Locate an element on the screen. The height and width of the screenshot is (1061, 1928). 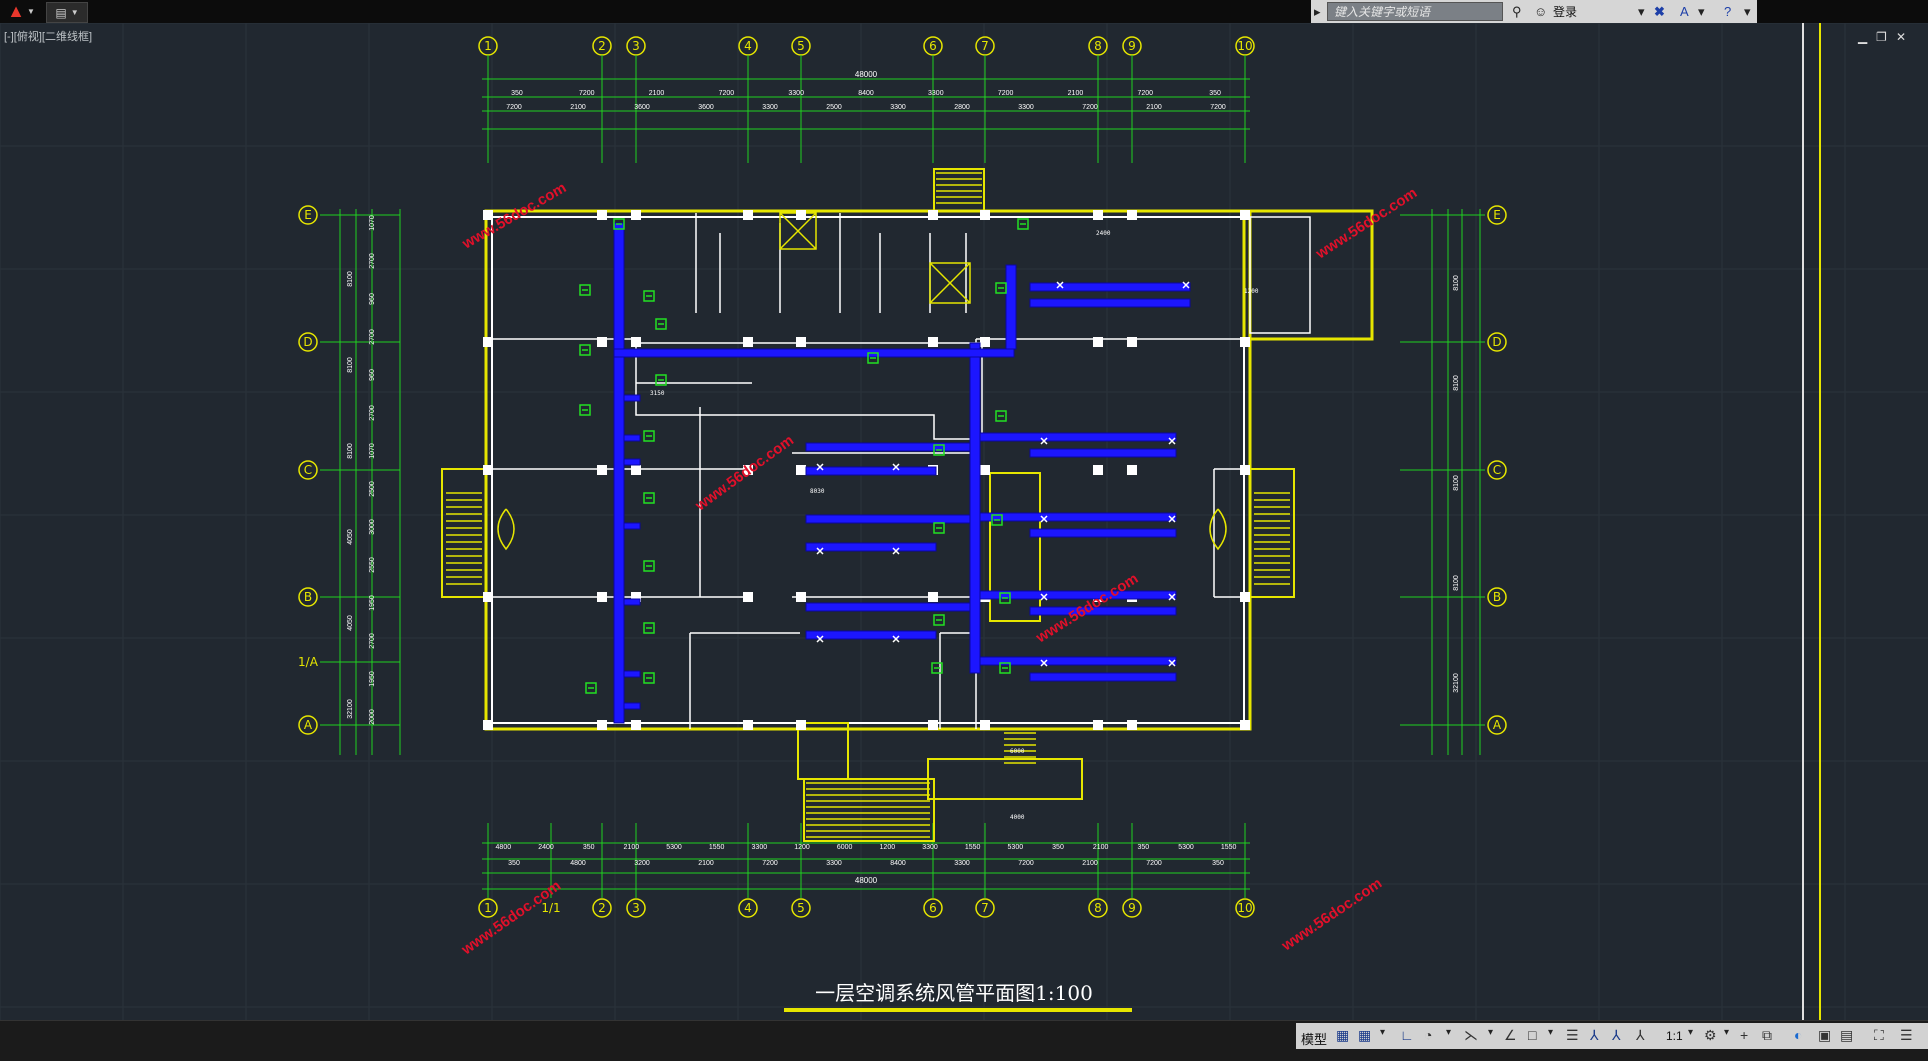
object-snap-icon: □ is located at coordinates (1532, 1035).